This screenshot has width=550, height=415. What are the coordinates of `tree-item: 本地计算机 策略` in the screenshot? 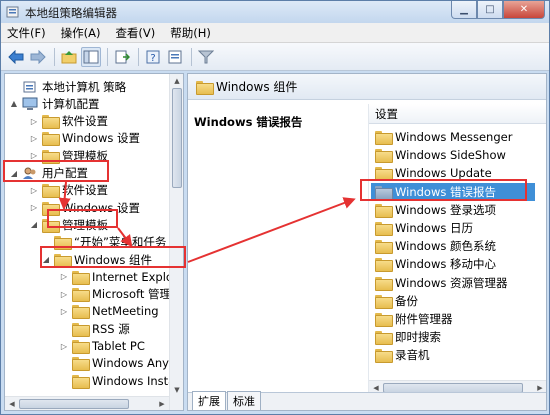 It's located at (67, 86).